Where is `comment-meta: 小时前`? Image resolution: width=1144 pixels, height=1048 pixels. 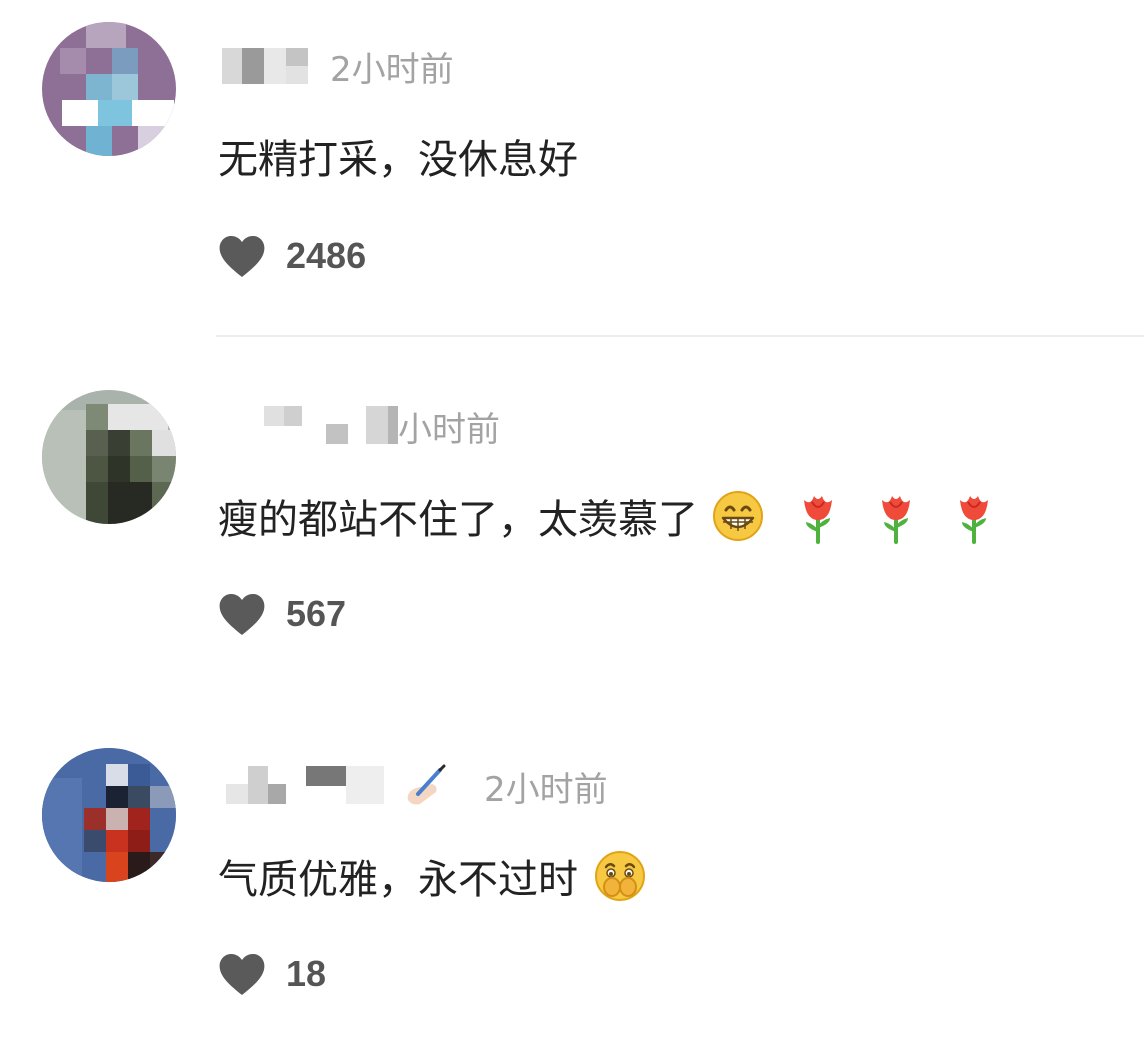
comment-meta: 小时前 is located at coordinates (359, 427).